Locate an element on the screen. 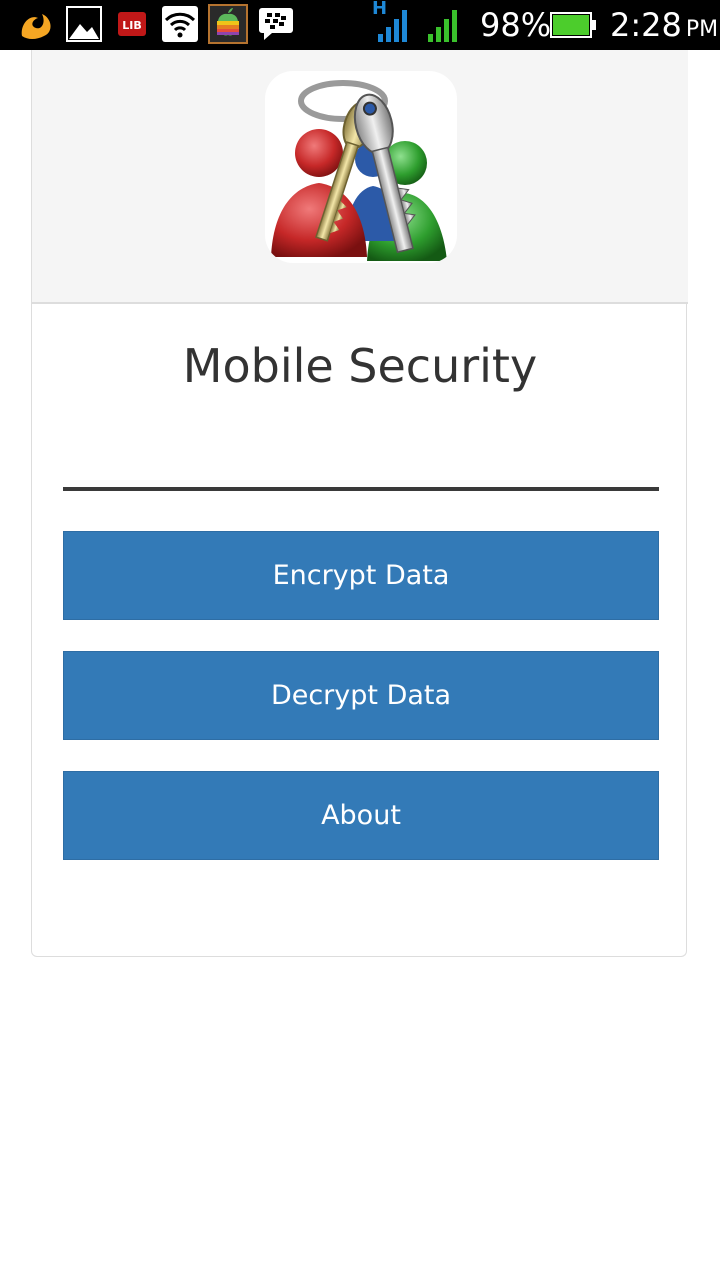  battery-percent: 98% is located at coordinates (516, 25).